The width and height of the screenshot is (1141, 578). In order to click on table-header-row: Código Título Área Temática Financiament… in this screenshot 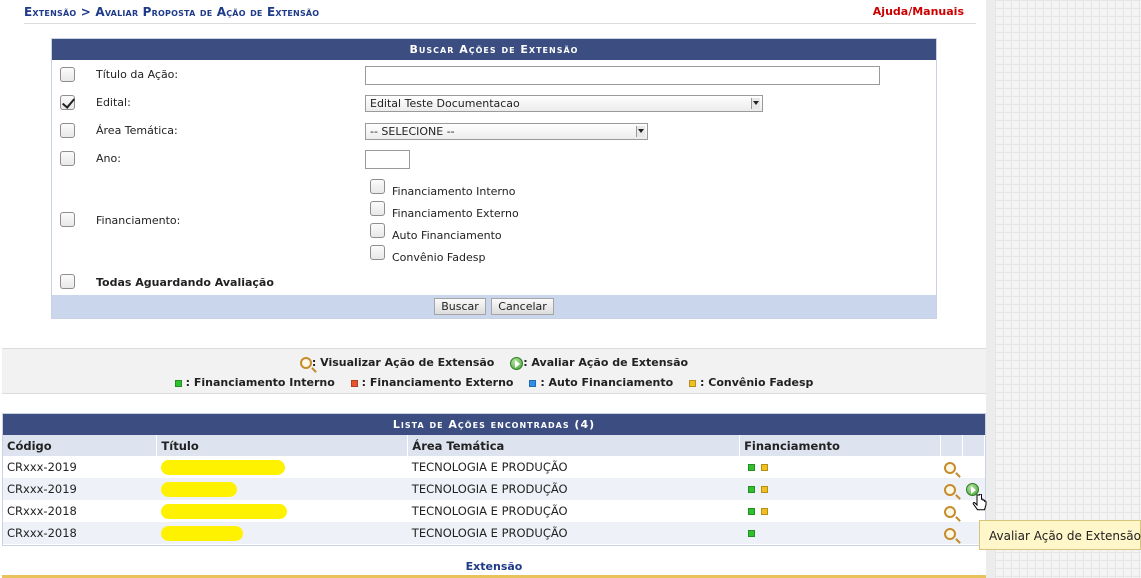, I will do `click(494, 445)`.